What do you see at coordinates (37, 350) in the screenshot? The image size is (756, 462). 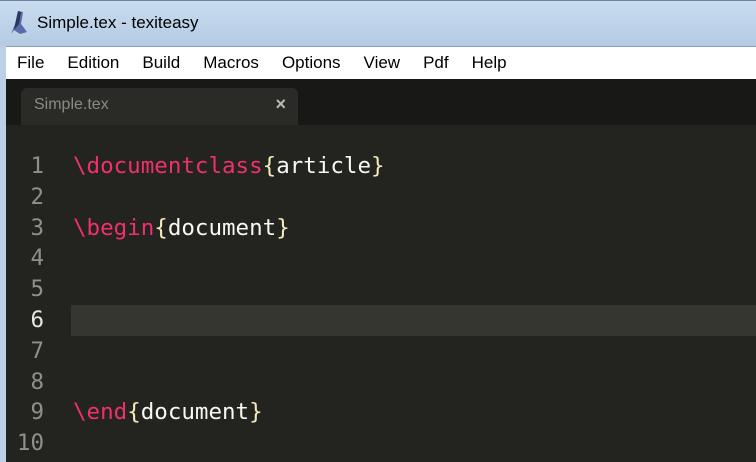 I see `line-number: 7` at bounding box center [37, 350].